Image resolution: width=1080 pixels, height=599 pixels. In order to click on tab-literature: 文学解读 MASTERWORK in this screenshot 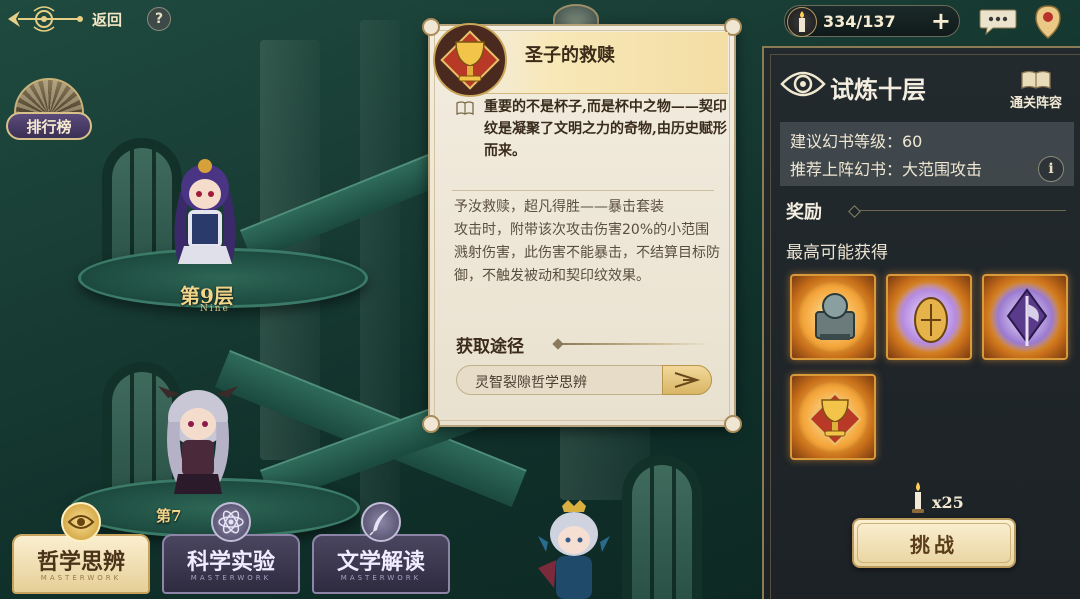, I will do `click(381, 548)`.